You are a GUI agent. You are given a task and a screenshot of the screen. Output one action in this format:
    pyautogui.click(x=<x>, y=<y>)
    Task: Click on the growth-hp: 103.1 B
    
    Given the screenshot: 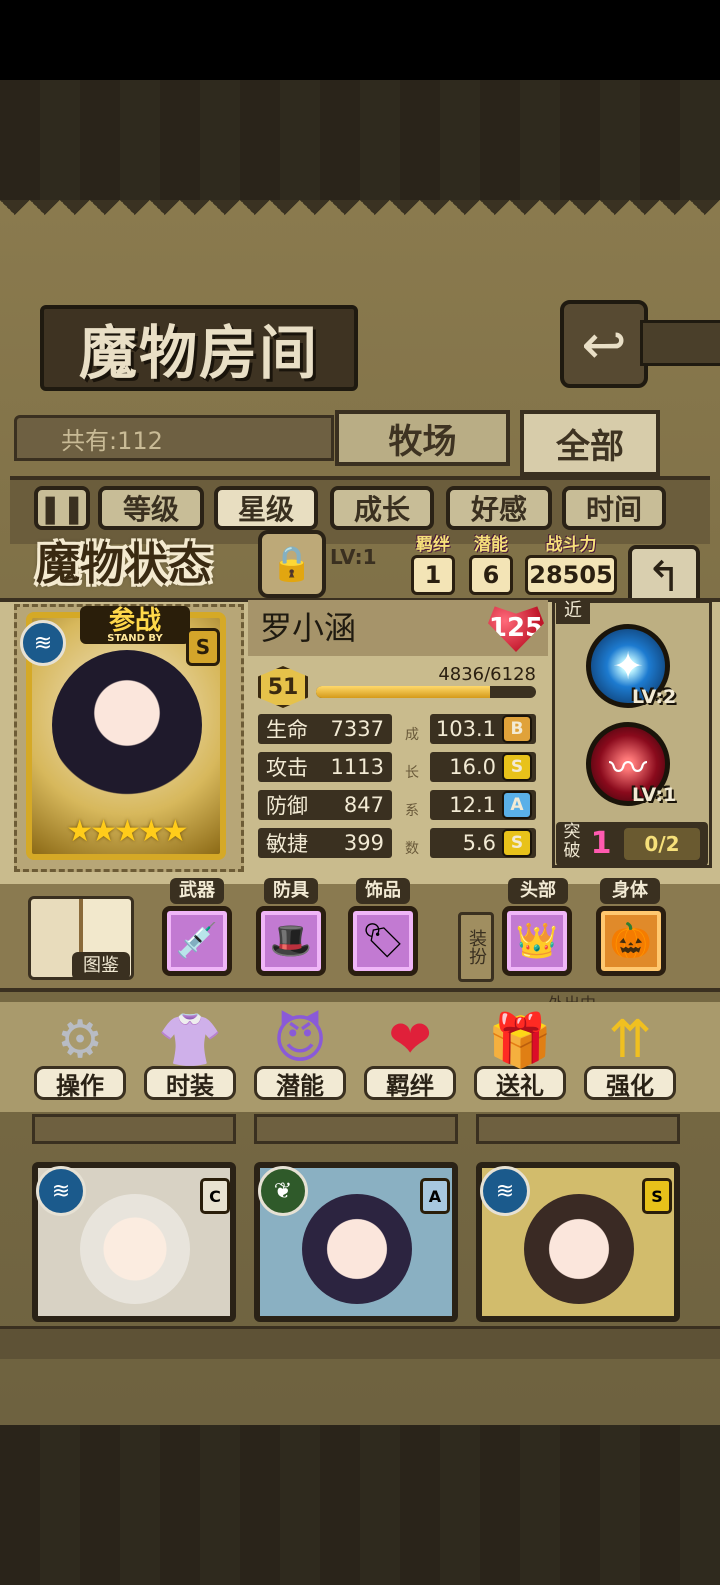 What is the action you would take?
    pyautogui.click(x=483, y=729)
    